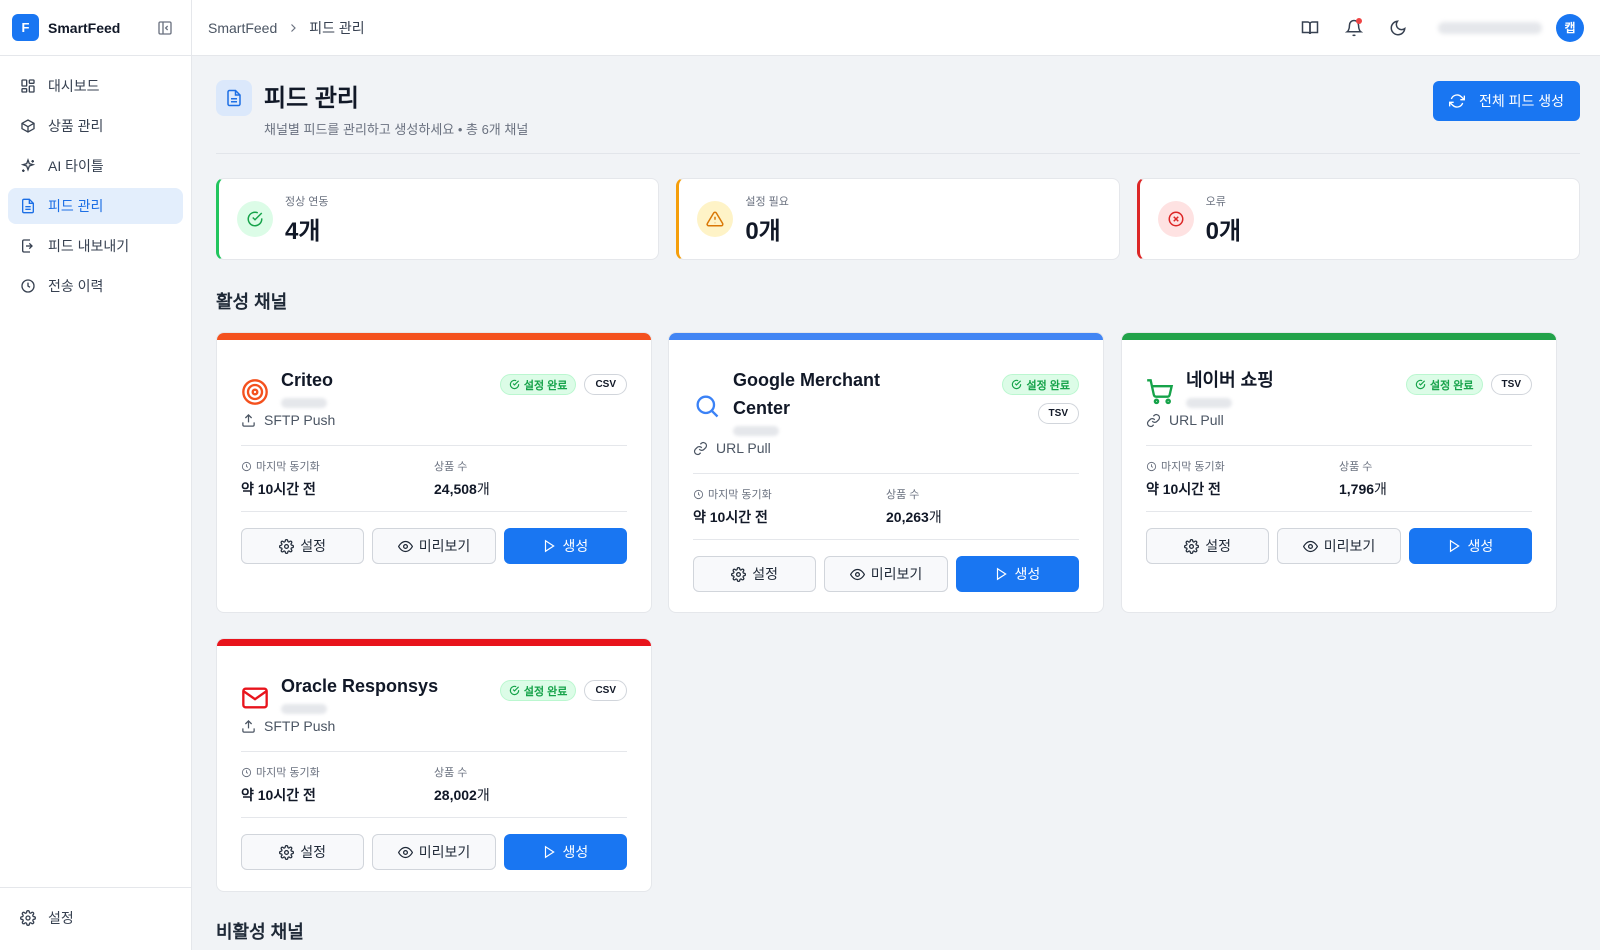 This screenshot has width=1600, height=950. What do you see at coordinates (307, 201) in the screenshot?
I see `stat-label: 정상 연동` at bounding box center [307, 201].